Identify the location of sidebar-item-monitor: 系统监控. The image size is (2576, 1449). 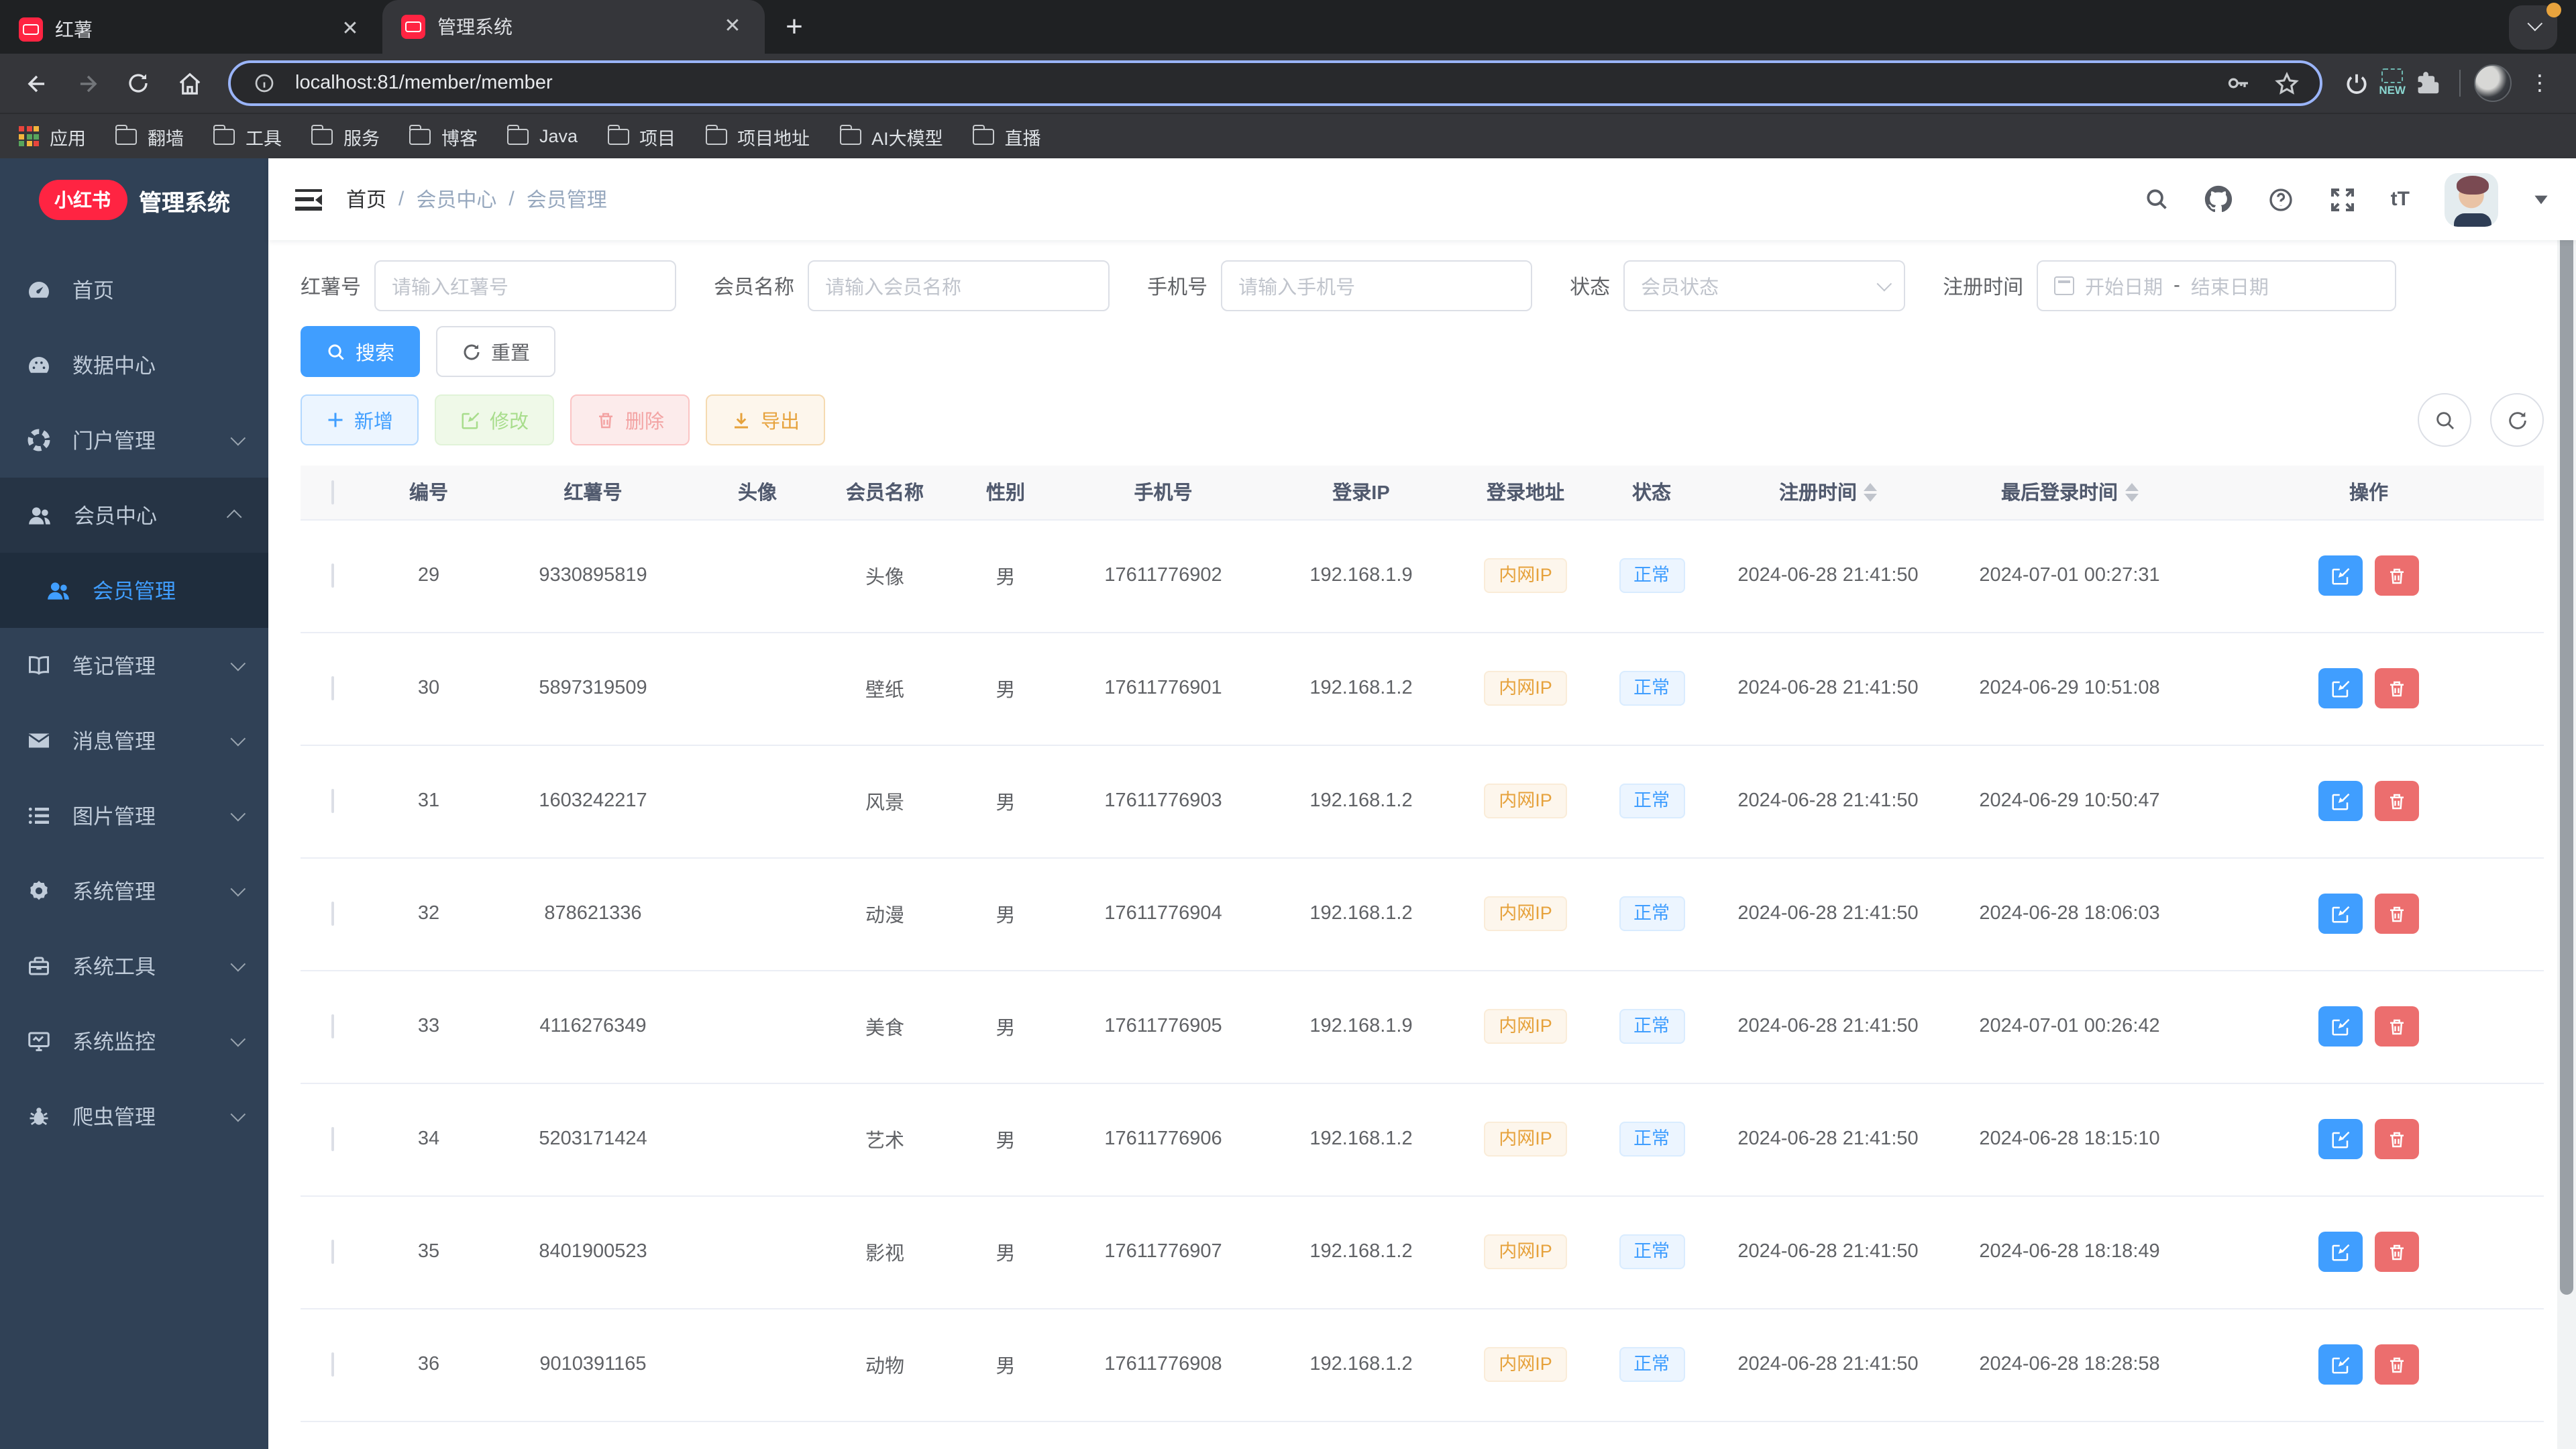
(134, 1041).